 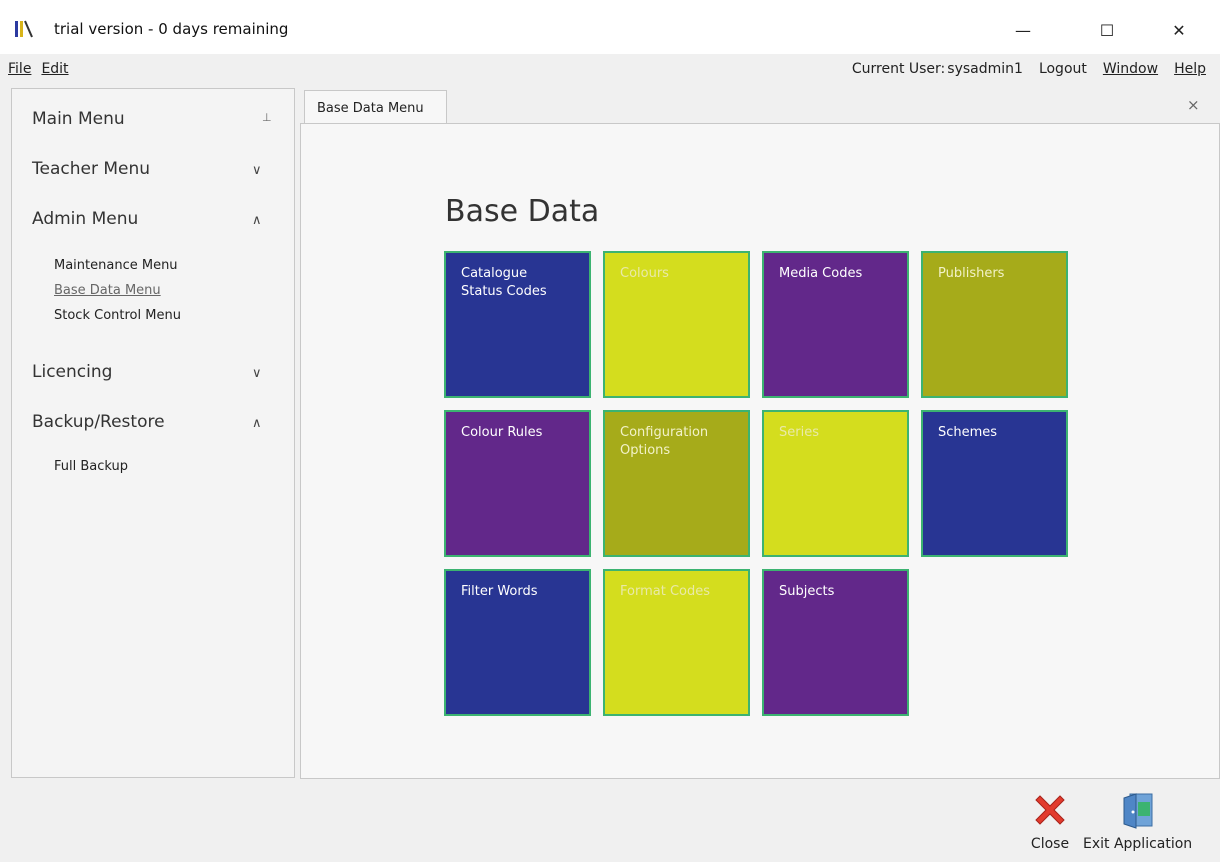 What do you see at coordinates (370, 108) in the screenshot?
I see `tab-label: Base Data Menu` at bounding box center [370, 108].